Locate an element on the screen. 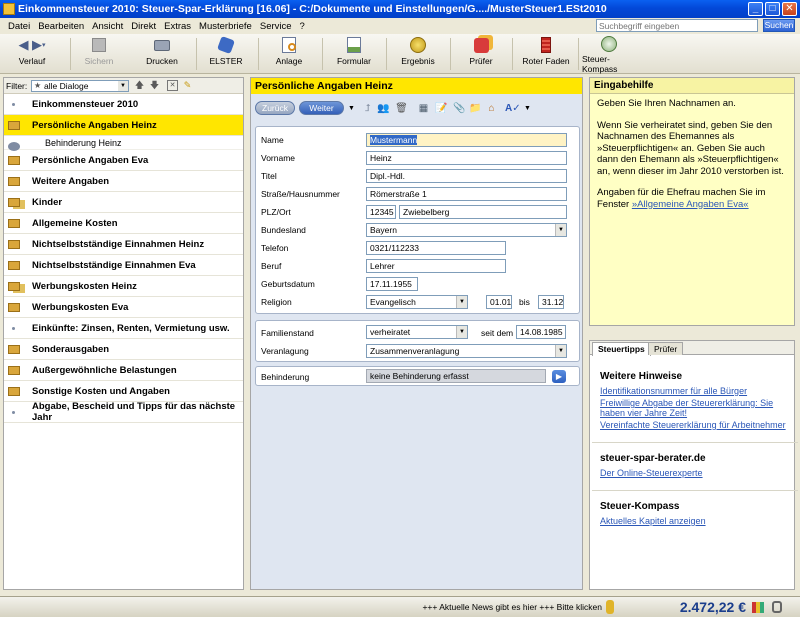  nav-item-persoenliche-angaben-heinz: Persönliche Angaben Heinz is located at coordinates (123, 125).